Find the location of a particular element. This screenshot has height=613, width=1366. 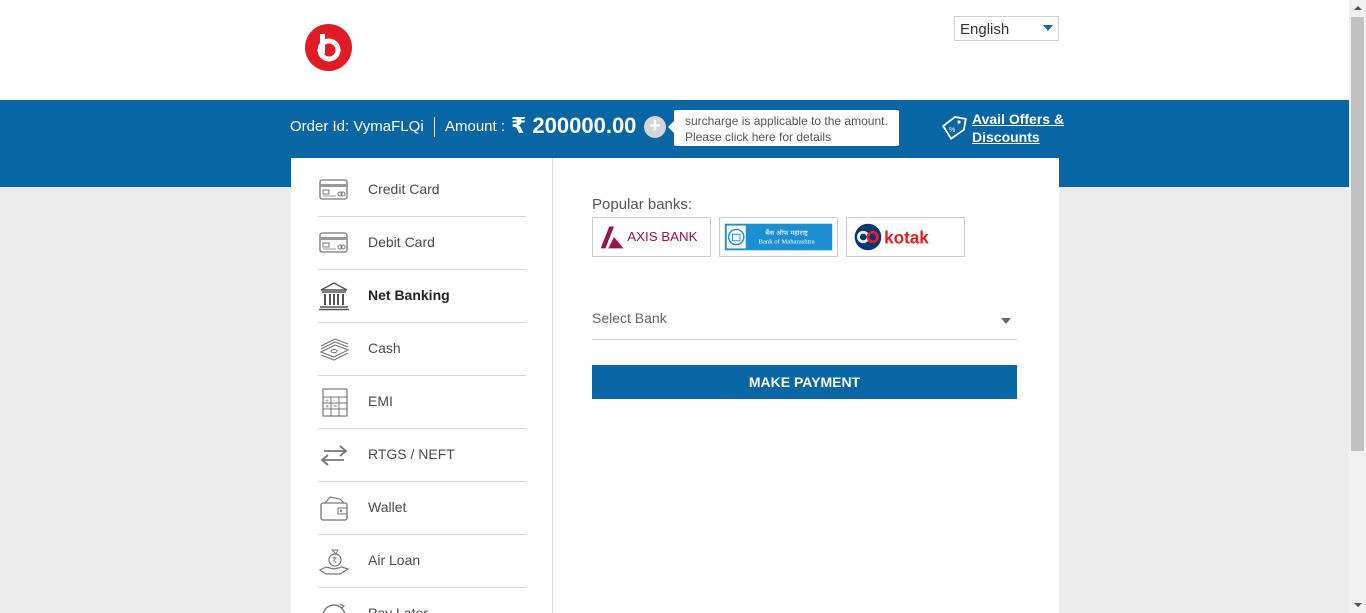

offers-line-1: Avail Offers & is located at coordinates (1018, 119).